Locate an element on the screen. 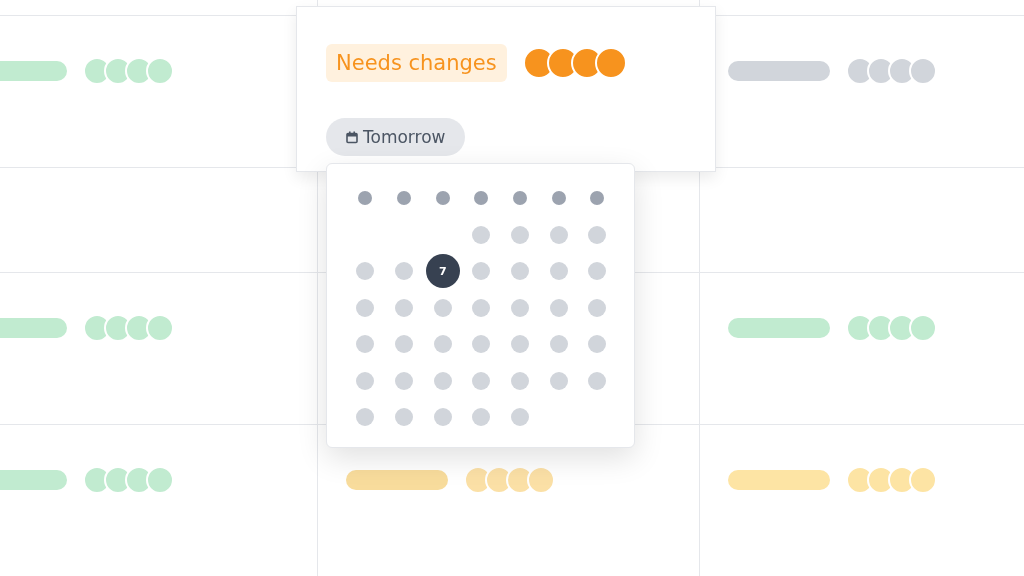 This screenshot has width=1024, height=576. selected-day: 7 is located at coordinates (442, 271).